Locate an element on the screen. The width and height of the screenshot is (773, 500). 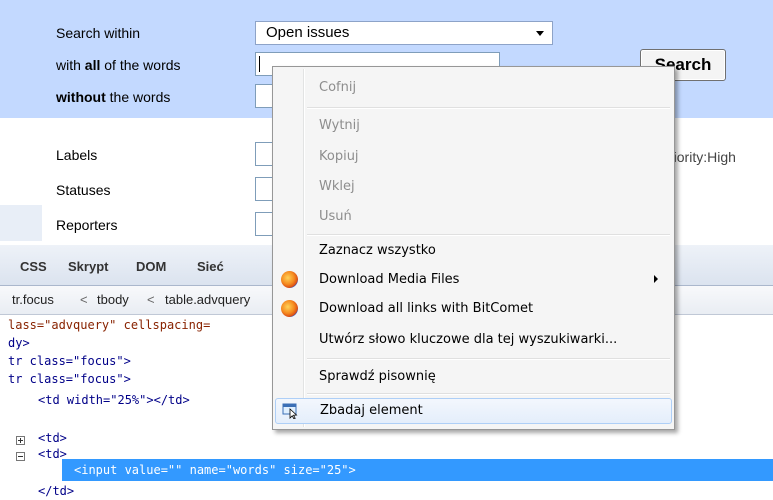
code-line: lass="advquery" cellspacing= is located at coordinates (109, 325).